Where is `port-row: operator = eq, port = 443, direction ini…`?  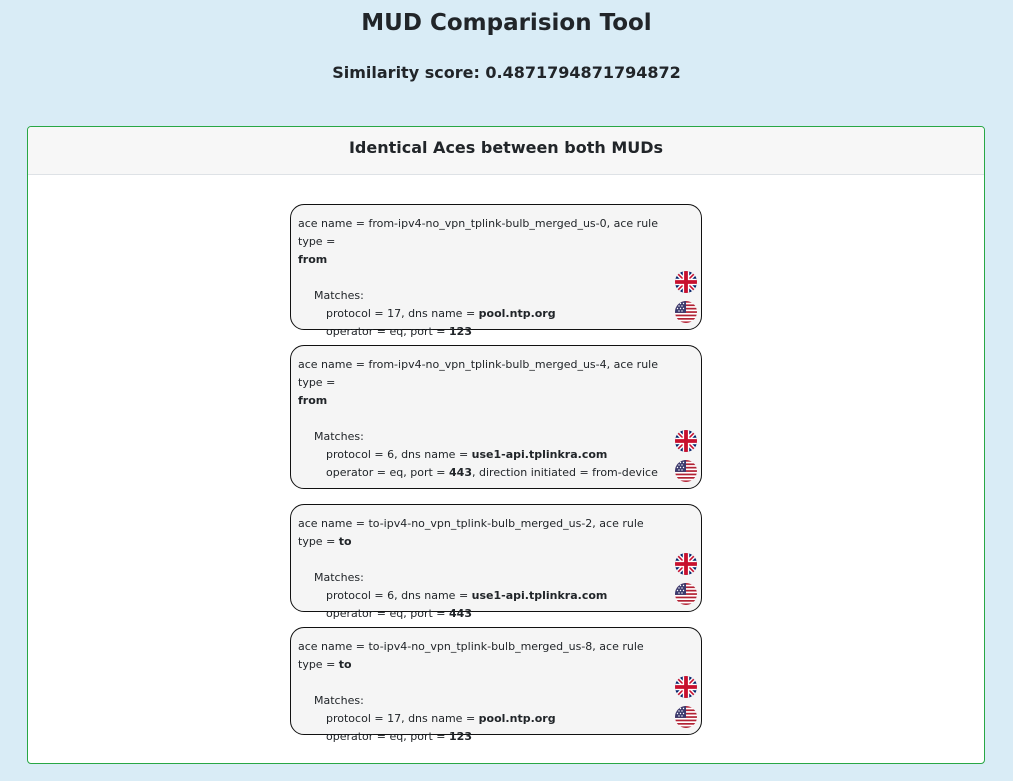
port-row: operator = eq, port = 443, direction ini… is located at coordinates (479, 473).